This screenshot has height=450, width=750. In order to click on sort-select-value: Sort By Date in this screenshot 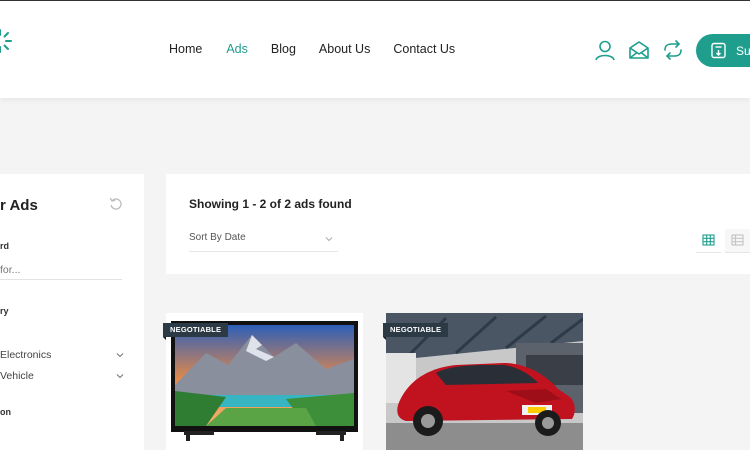, I will do `click(217, 237)`.